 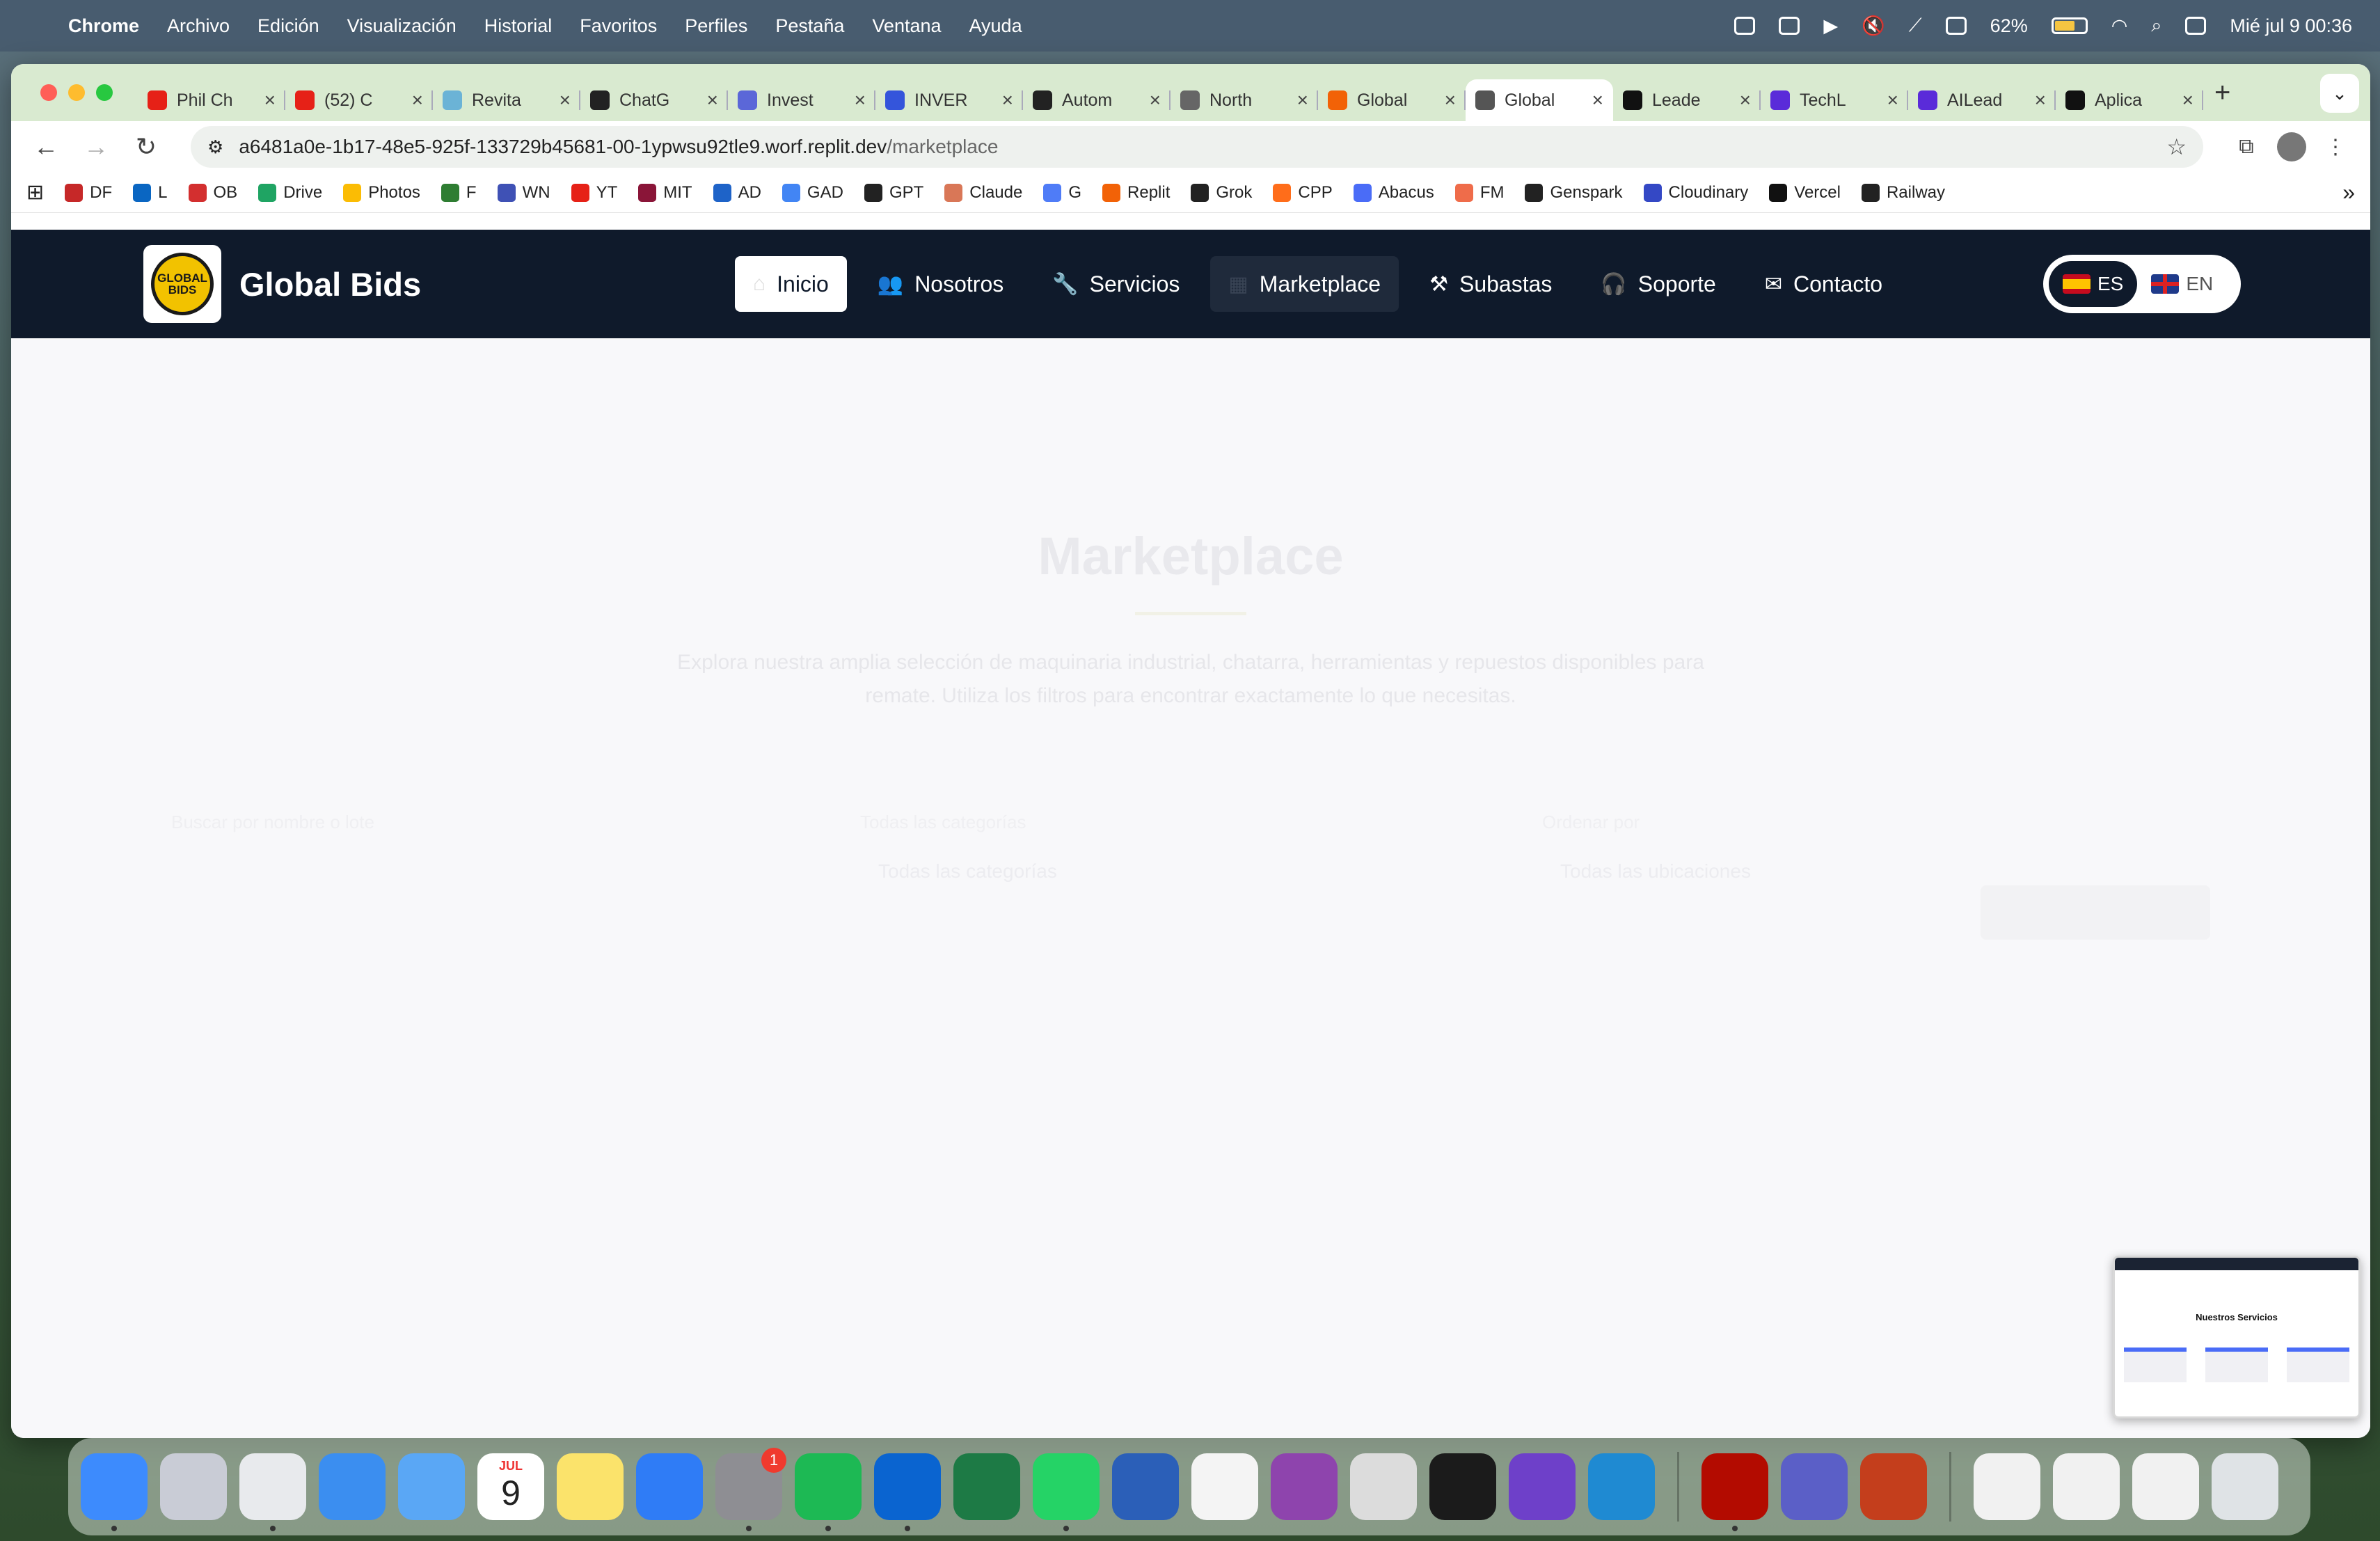 I want to click on nav-servicios: 🔧 Servicios, so click(x=1116, y=284).